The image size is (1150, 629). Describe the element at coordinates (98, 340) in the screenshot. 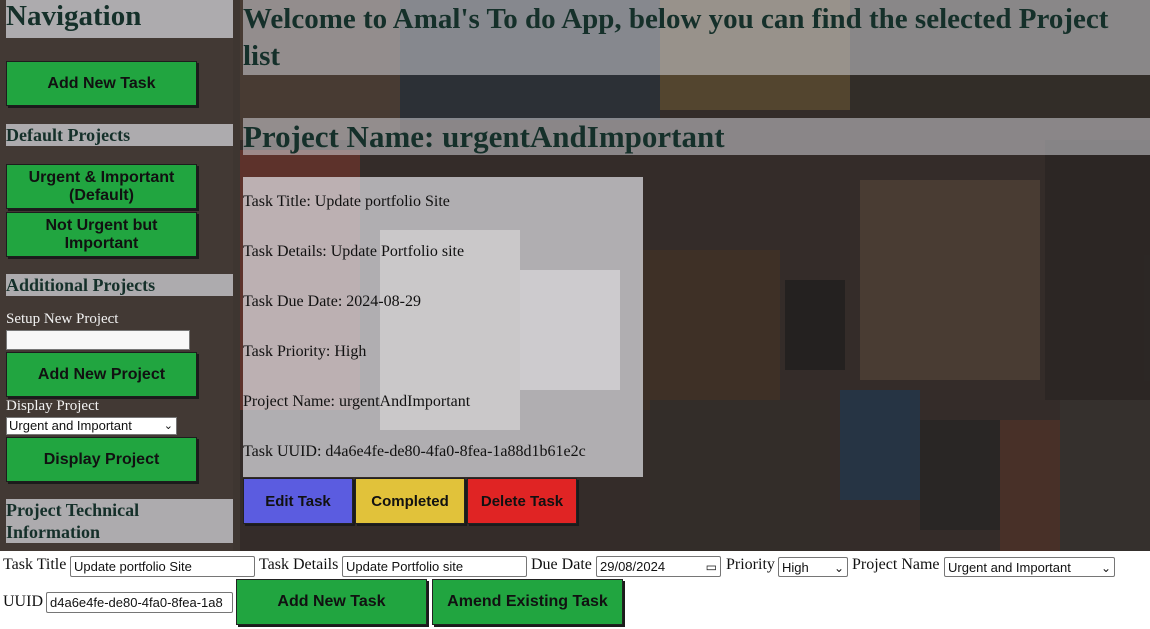

I see `setup-project-input` at that location.